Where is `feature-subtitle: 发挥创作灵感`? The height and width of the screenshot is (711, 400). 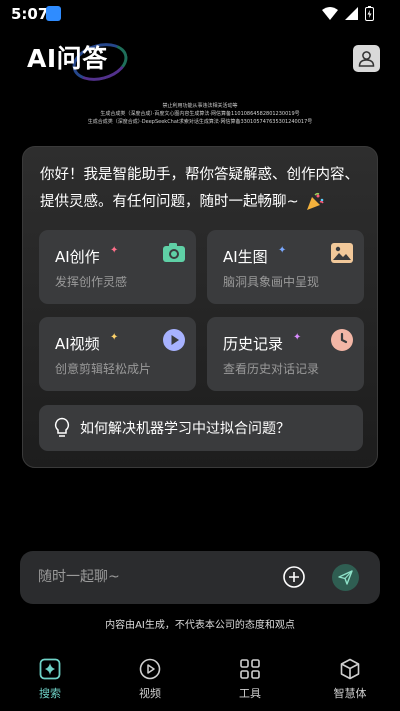 feature-subtitle: 发挥创作灵感 is located at coordinates (91, 282).